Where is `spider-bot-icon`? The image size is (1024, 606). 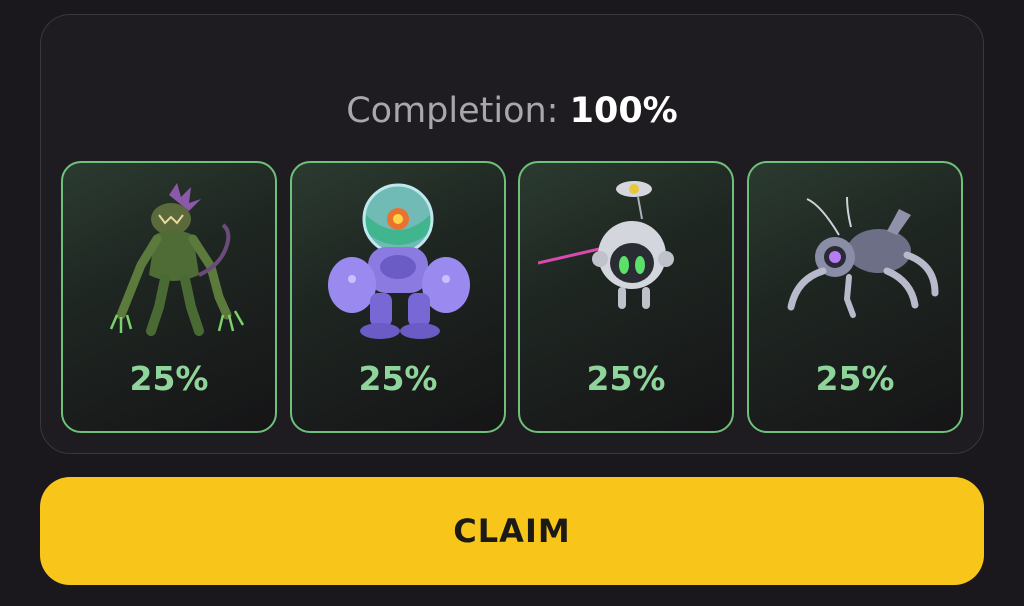 spider-bot-icon is located at coordinates (863, 257).